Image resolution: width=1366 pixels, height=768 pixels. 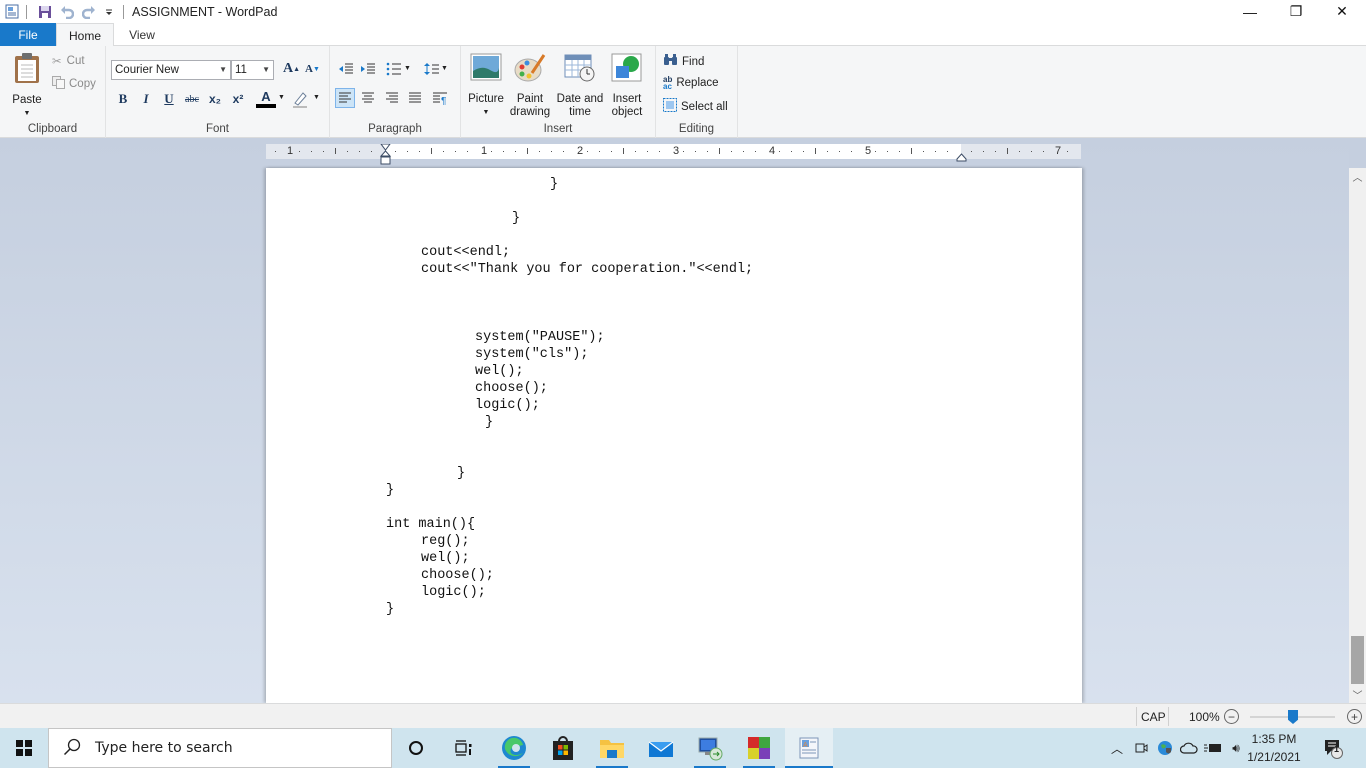 What do you see at coordinates (1354, 716) in the screenshot?
I see `zoom-in-button: +` at bounding box center [1354, 716].